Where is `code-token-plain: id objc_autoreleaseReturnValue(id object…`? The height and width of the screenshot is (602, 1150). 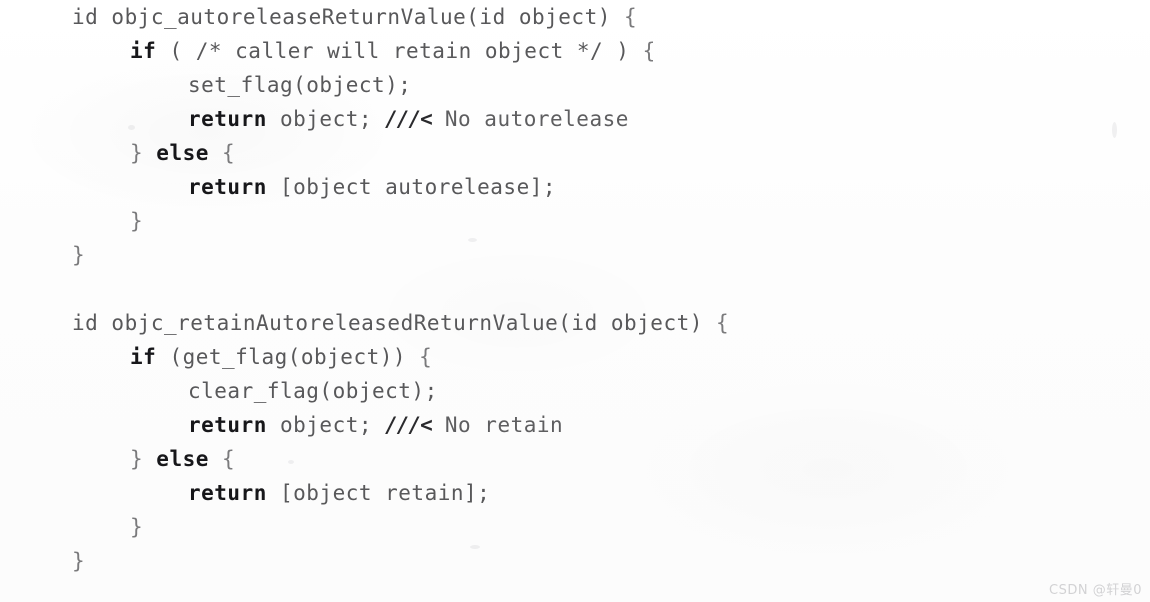
code-token-plain: id objc_autoreleaseReturnValue(id object… is located at coordinates (348, 17).